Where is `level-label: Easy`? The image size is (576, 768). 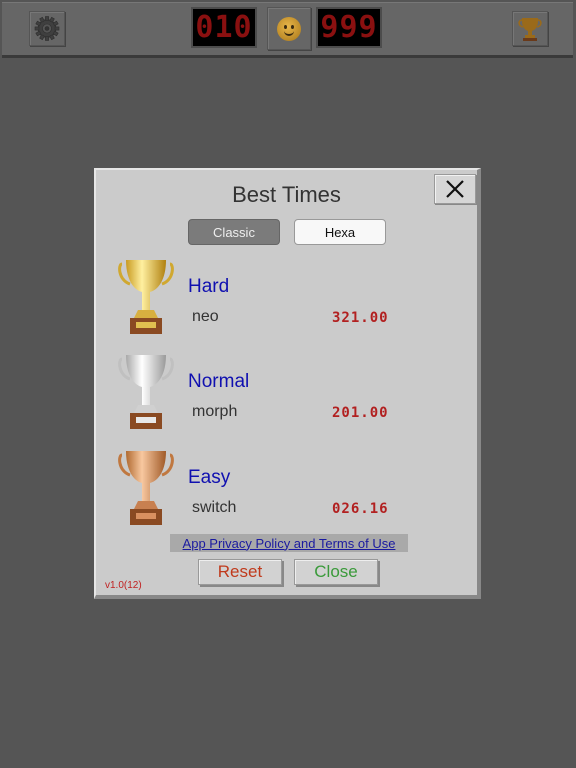
level-label: Easy is located at coordinates (209, 477).